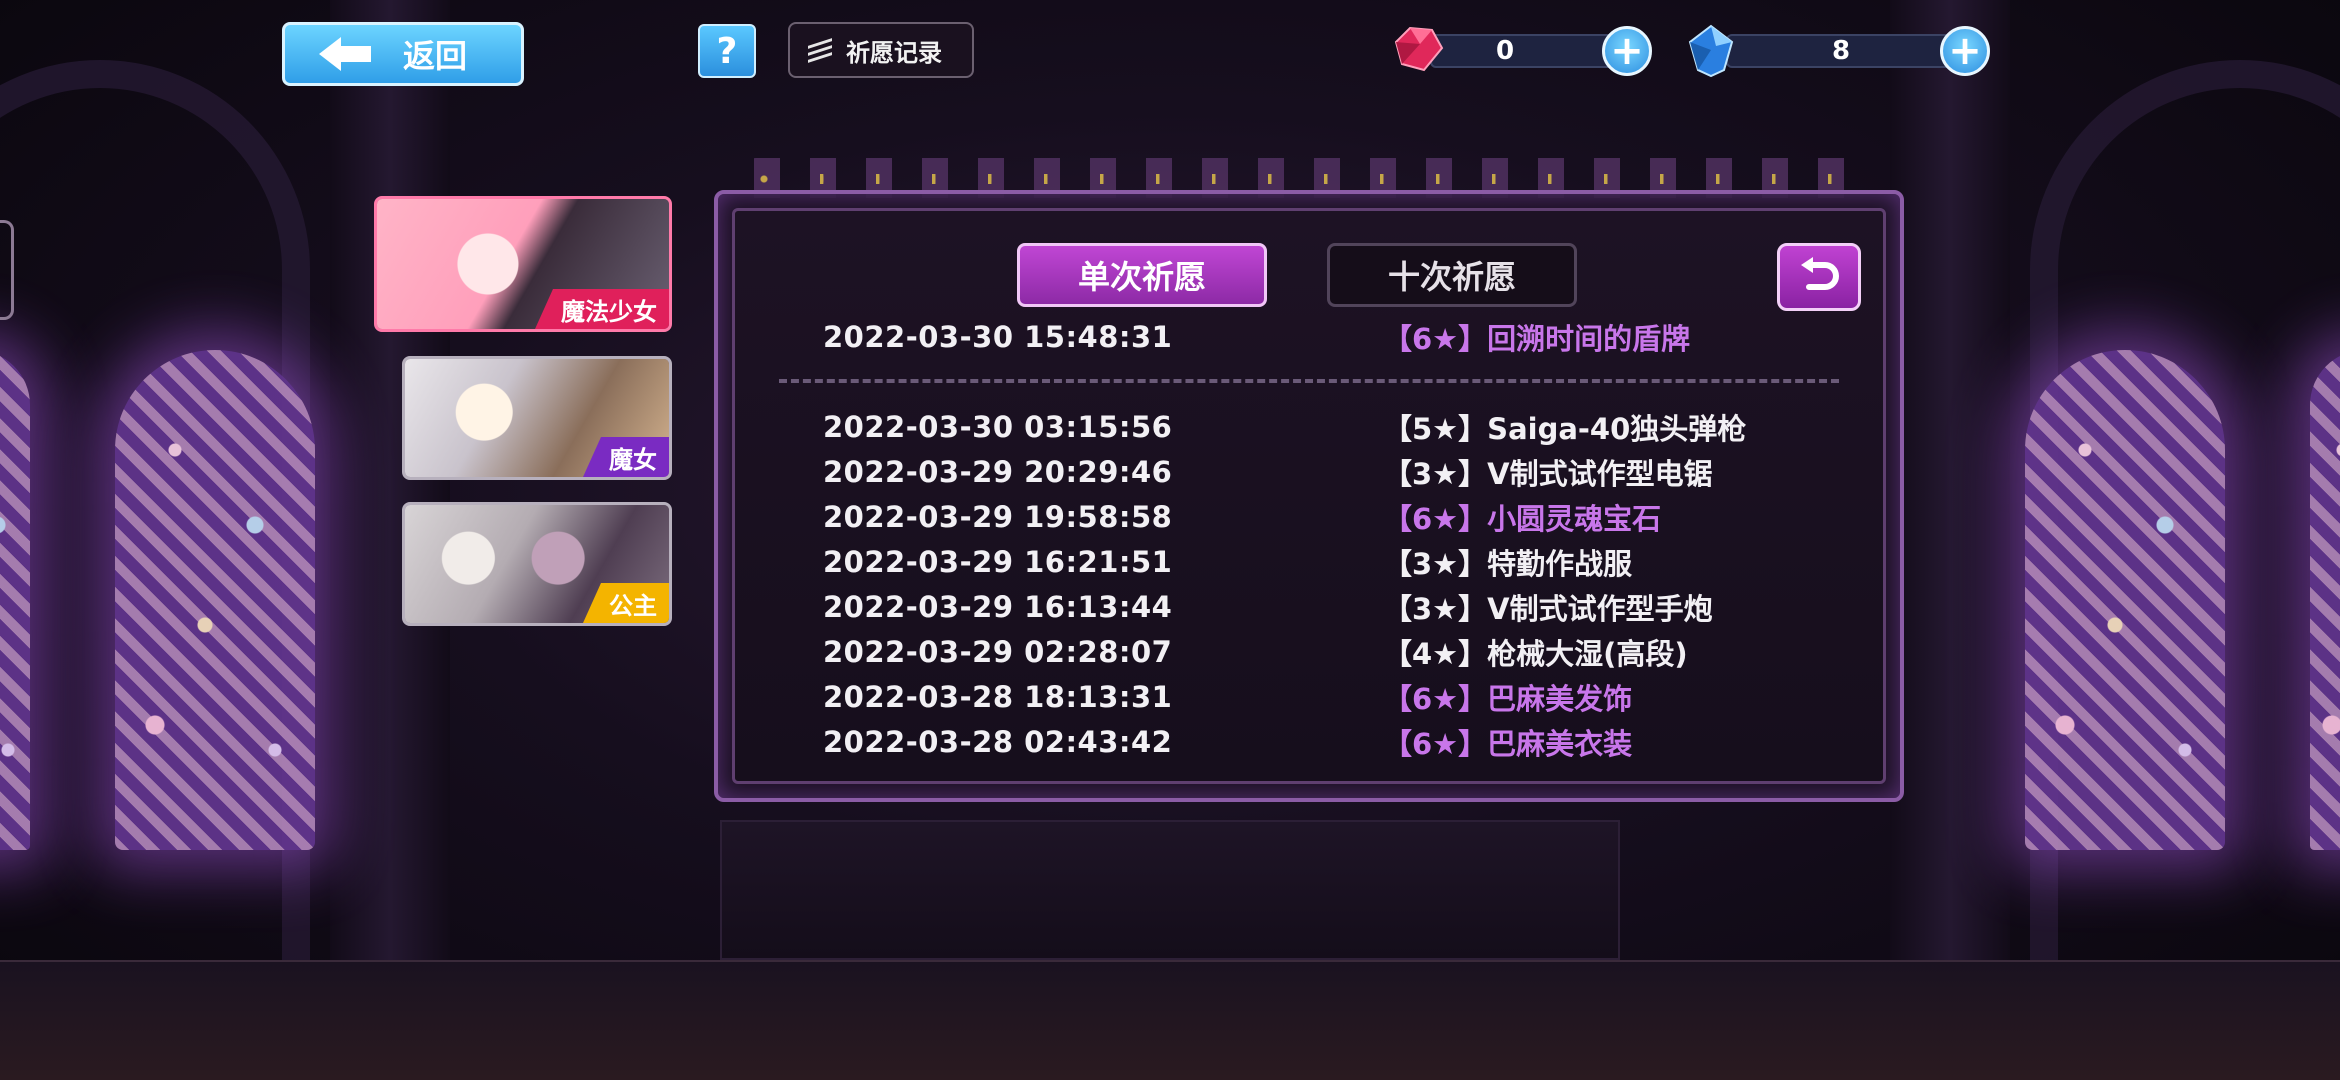  What do you see at coordinates (1170, 1020) in the screenshot?
I see `floor` at bounding box center [1170, 1020].